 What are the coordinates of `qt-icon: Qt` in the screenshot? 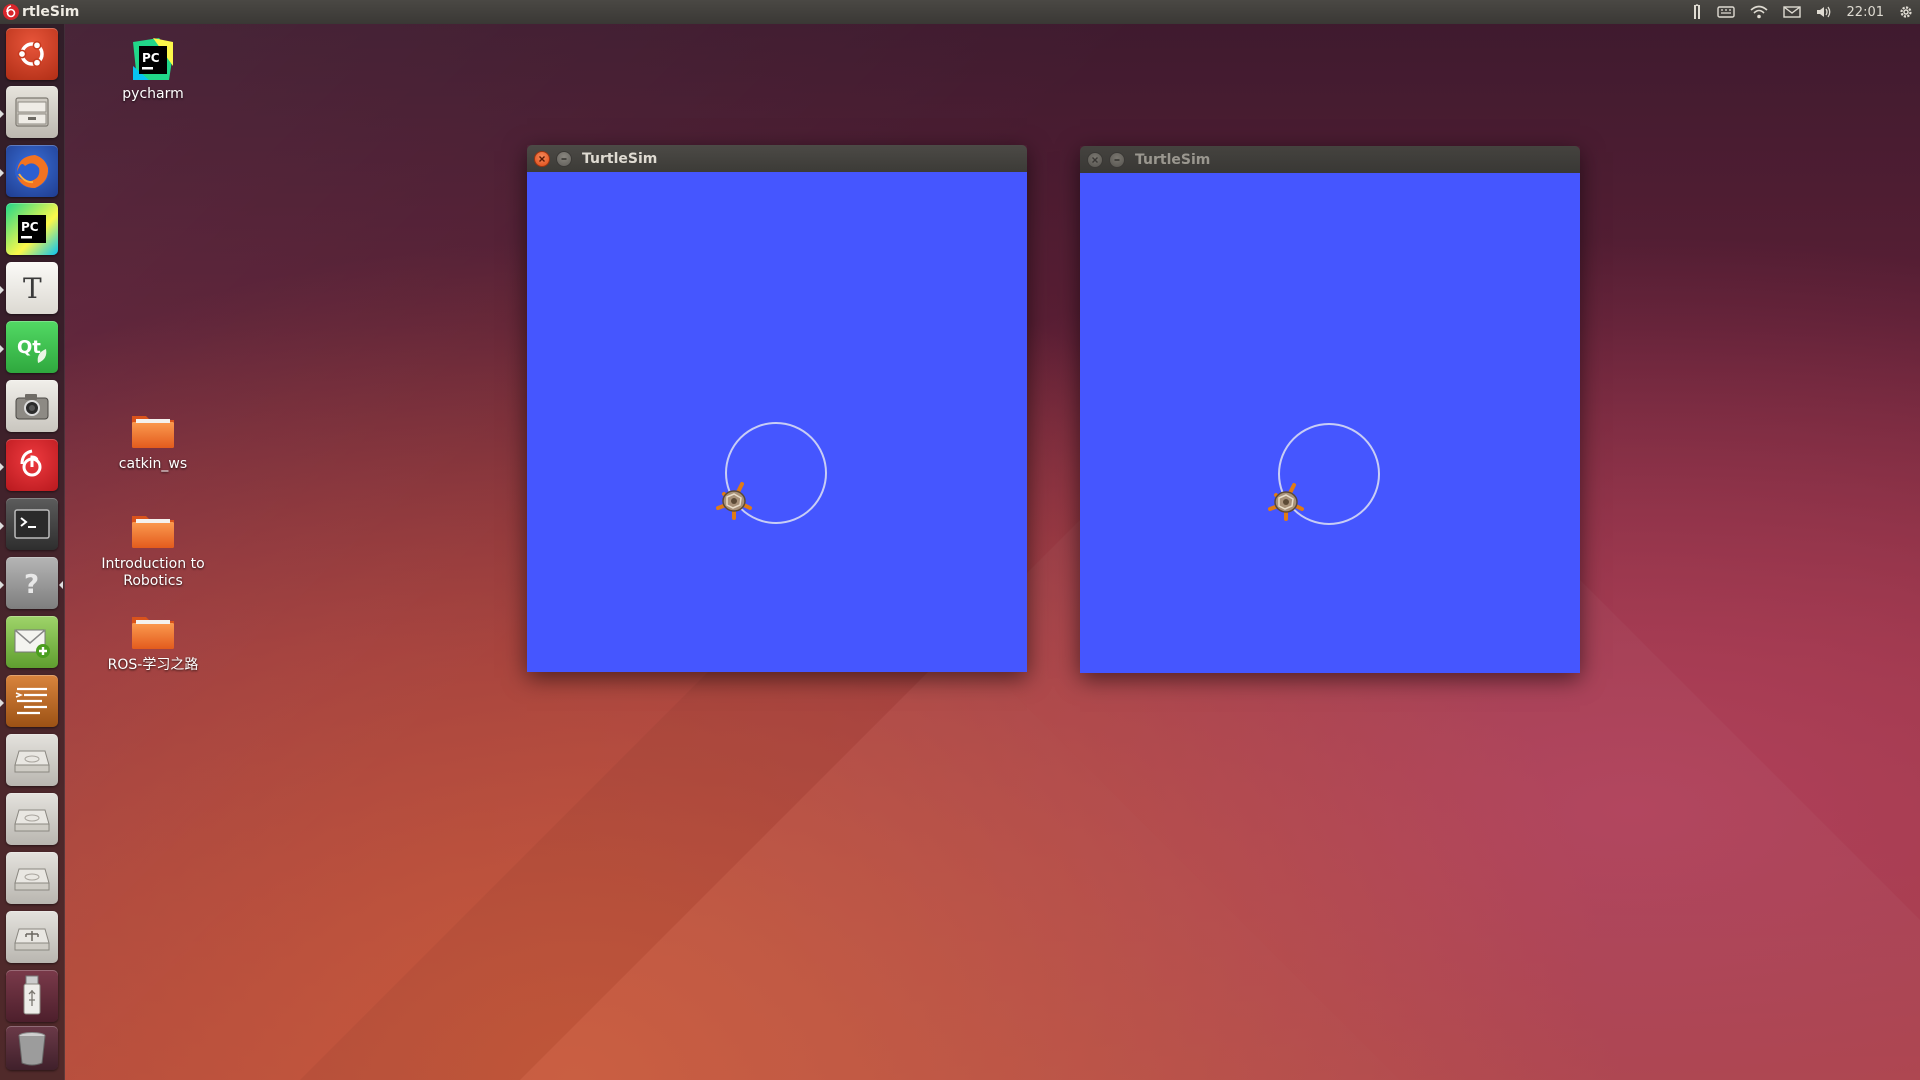 It's located at (32, 350).